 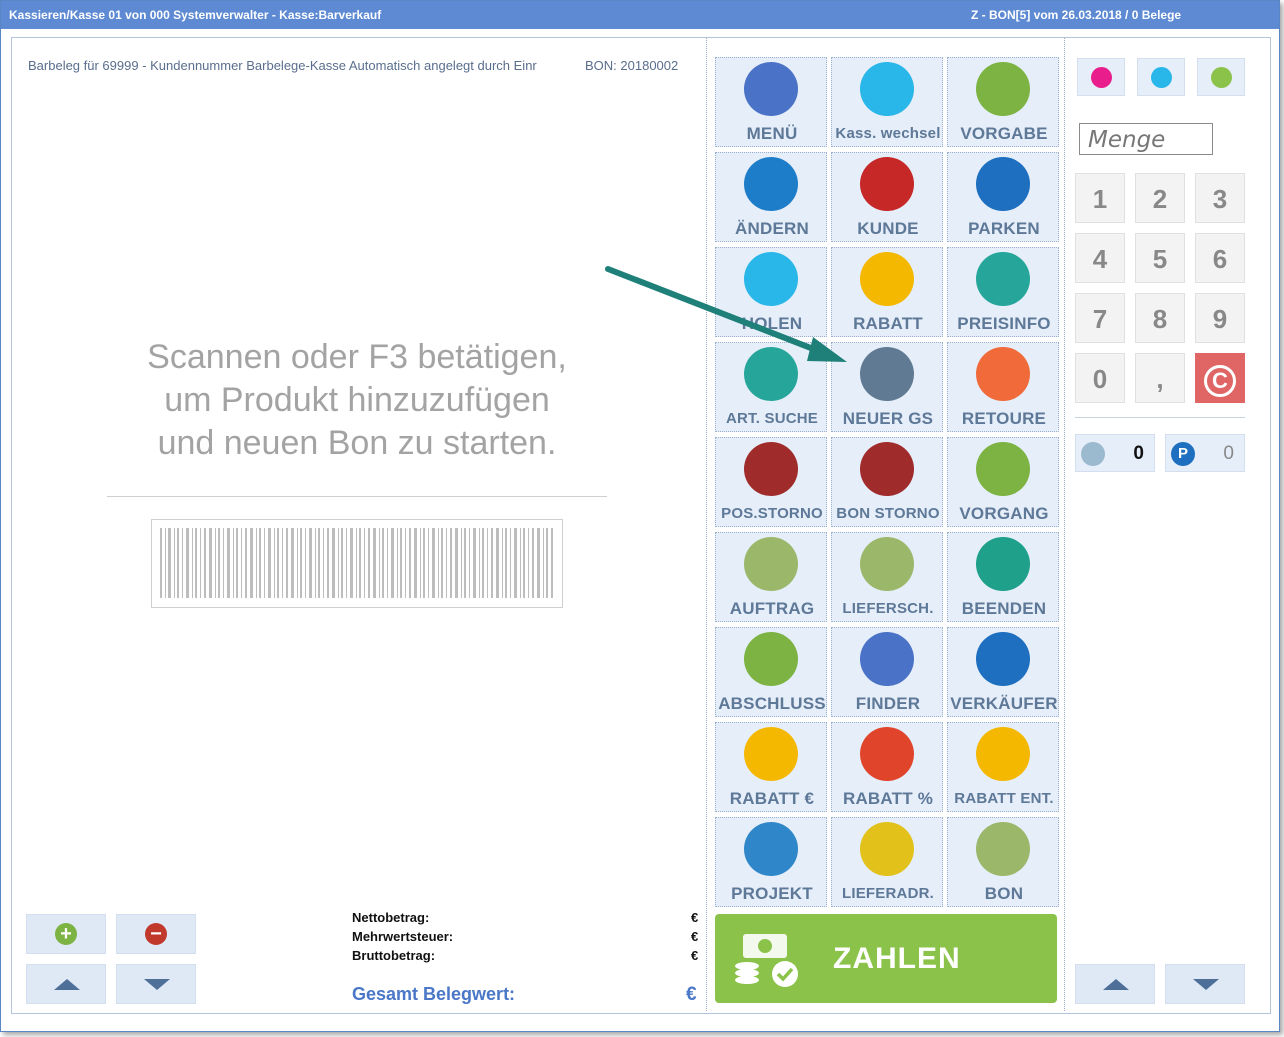 I want to click on tile-price-bag: PREISINFO, so click(x=1003, y=292).